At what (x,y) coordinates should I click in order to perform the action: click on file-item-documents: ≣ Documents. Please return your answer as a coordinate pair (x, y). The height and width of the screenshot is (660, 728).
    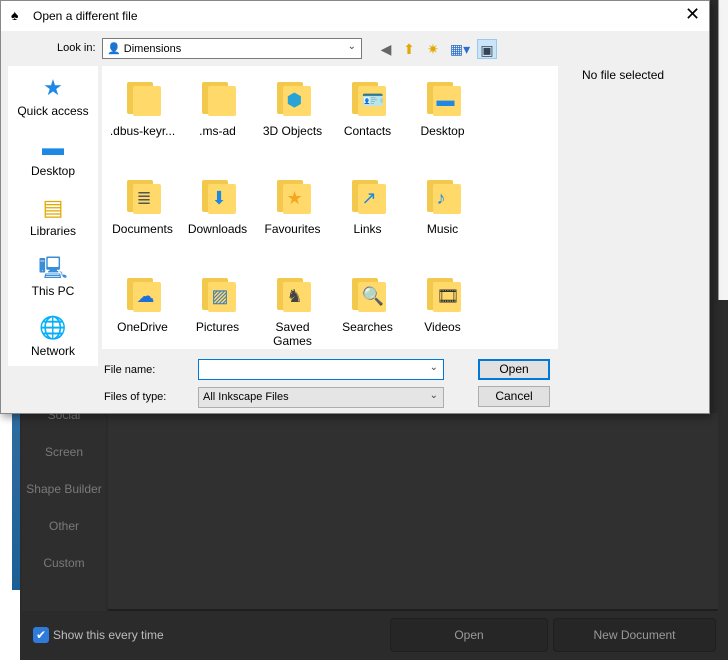
    Looking at the image, I should click on (142, 205).